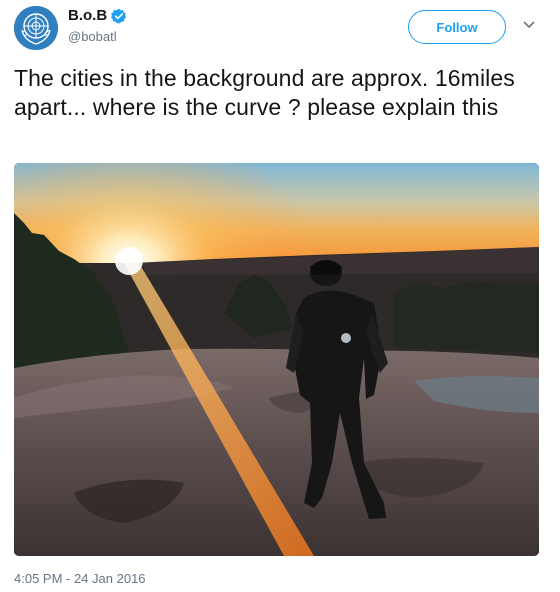  What do you see at coordinates (87, 15) in the screenshot?
I see `display-name: B.o.B` at bounding box center [87, 15].